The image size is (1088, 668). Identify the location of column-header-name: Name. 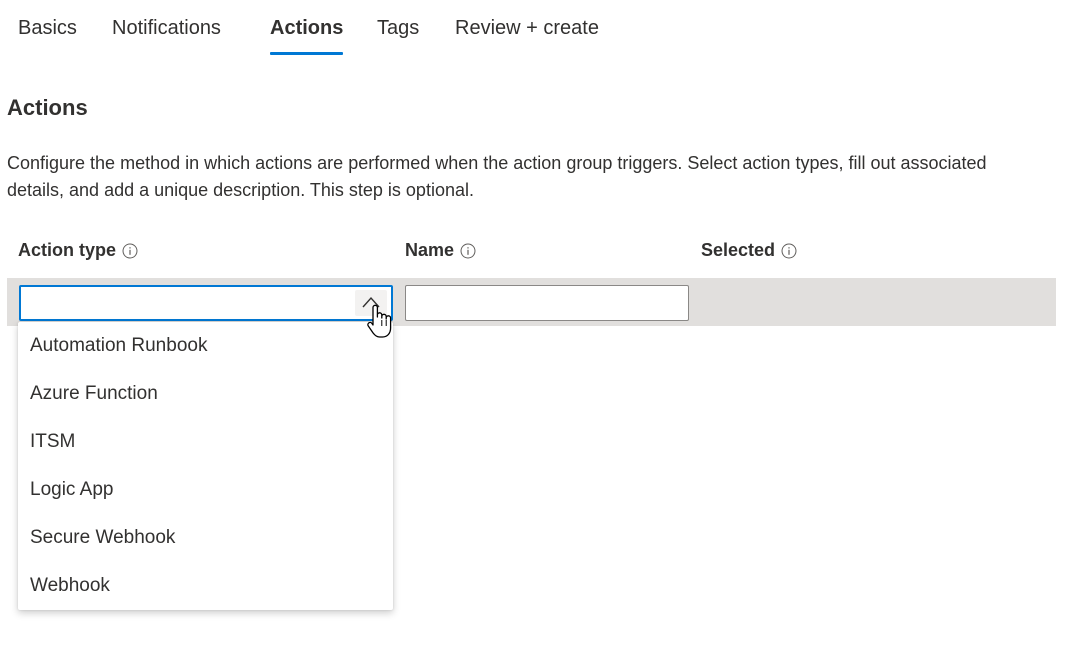
(440, 250).